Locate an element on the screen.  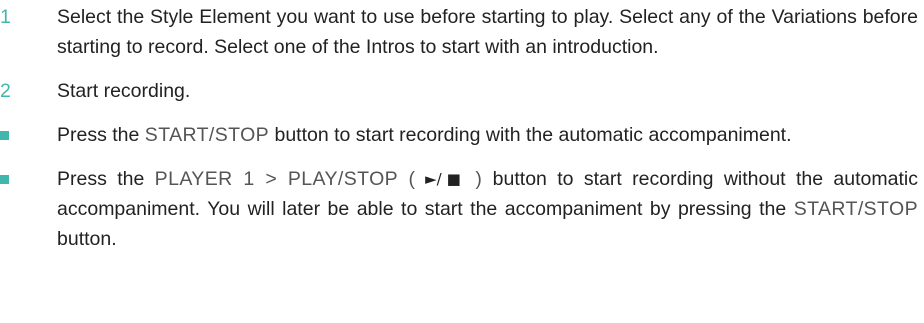
play-stop-icon: ►/■ is located at coordinates (445, 179).